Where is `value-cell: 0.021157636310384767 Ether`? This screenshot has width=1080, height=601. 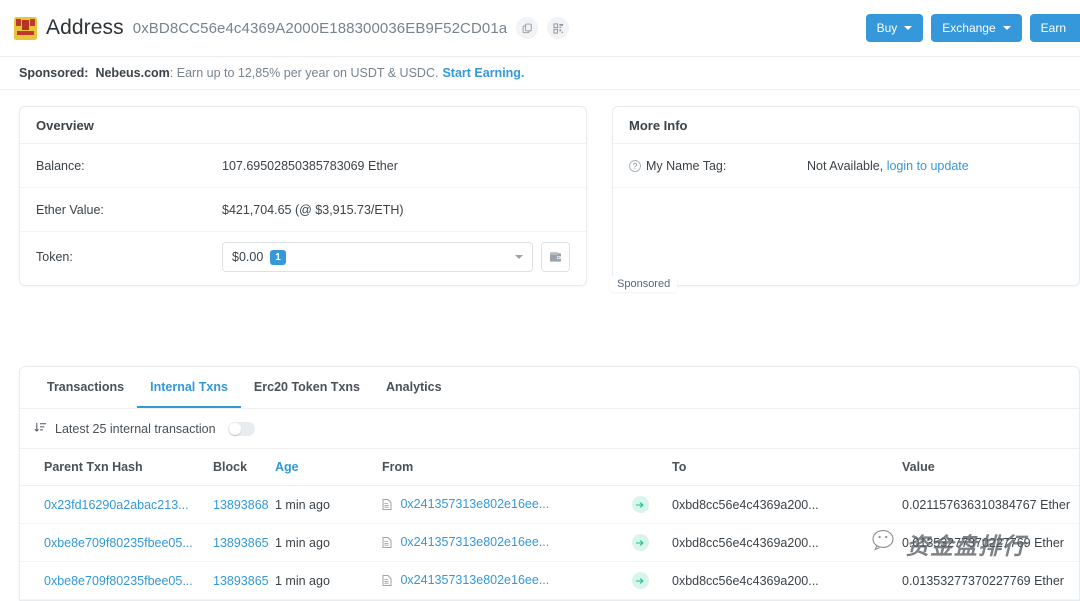 value-cell: 0.021157636310384767 Ether is located at coordinates (990, 504).